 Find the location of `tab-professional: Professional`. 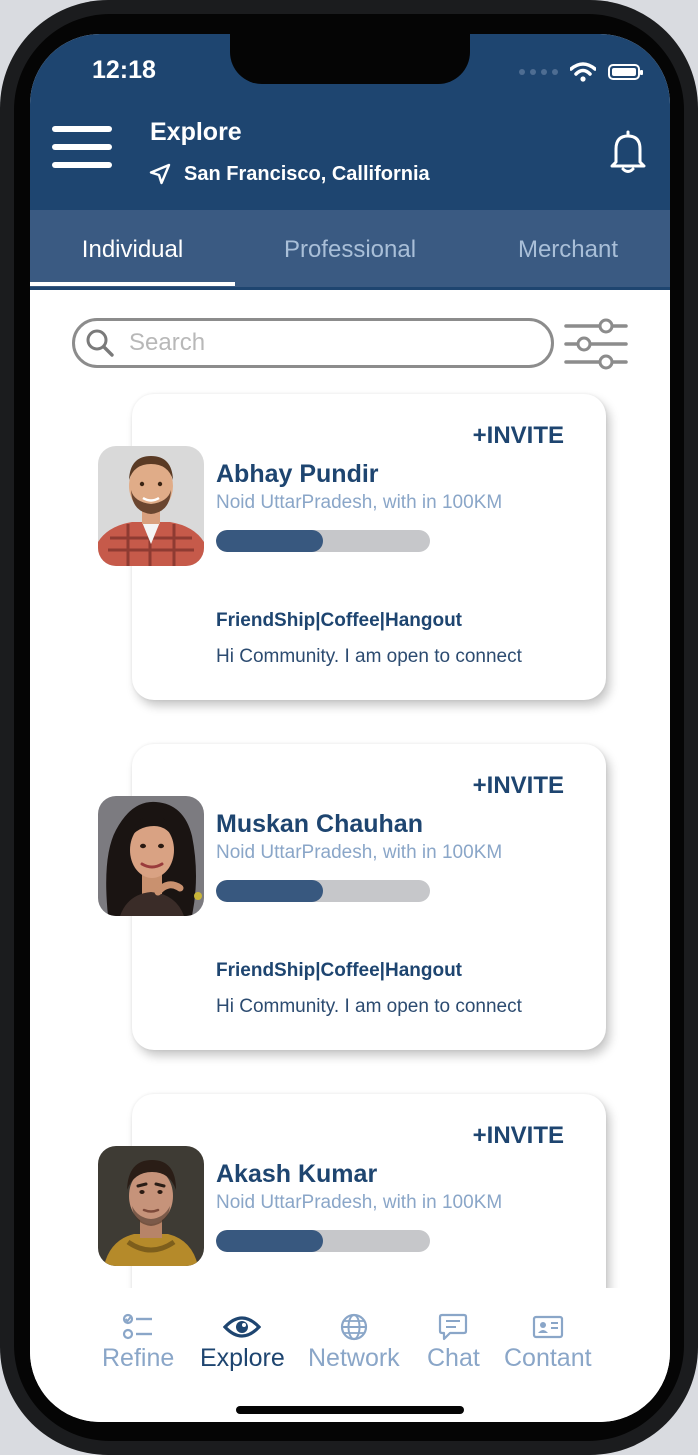

tab-professional: Professional is located at coordinates (350, 250).